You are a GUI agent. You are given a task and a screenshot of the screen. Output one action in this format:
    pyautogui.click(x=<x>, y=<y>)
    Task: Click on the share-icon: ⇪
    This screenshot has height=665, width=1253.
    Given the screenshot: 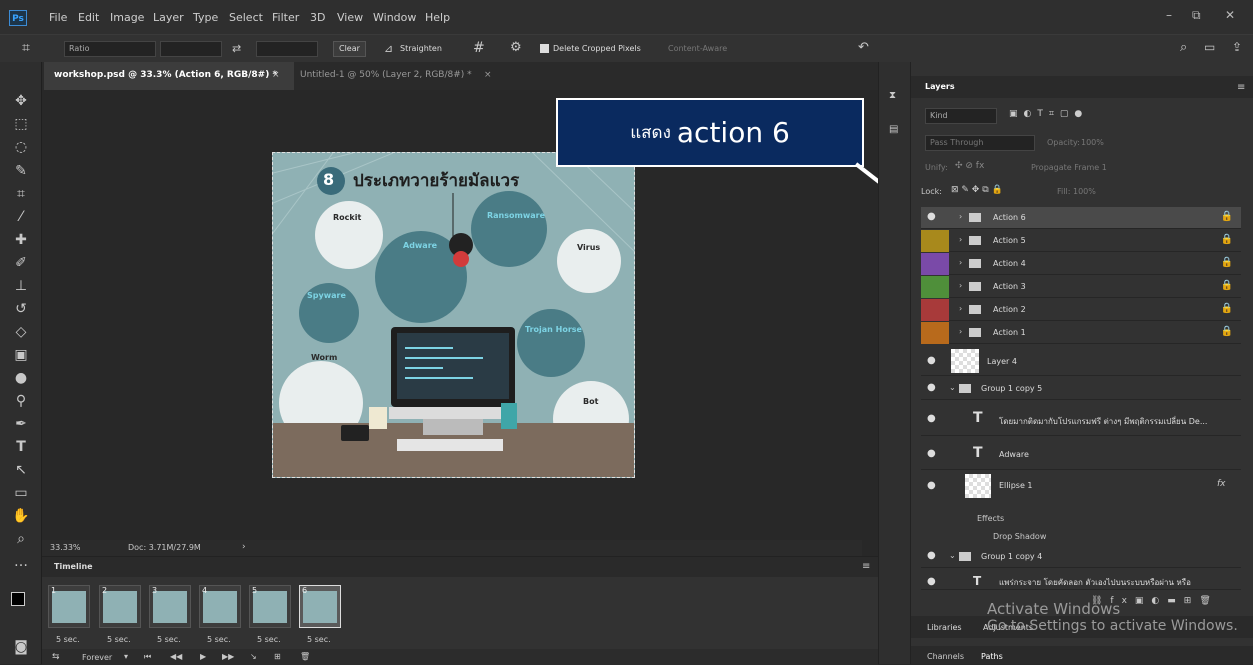 What is the action you would take?
    pyautogui.click(x=1237, y=47)
    